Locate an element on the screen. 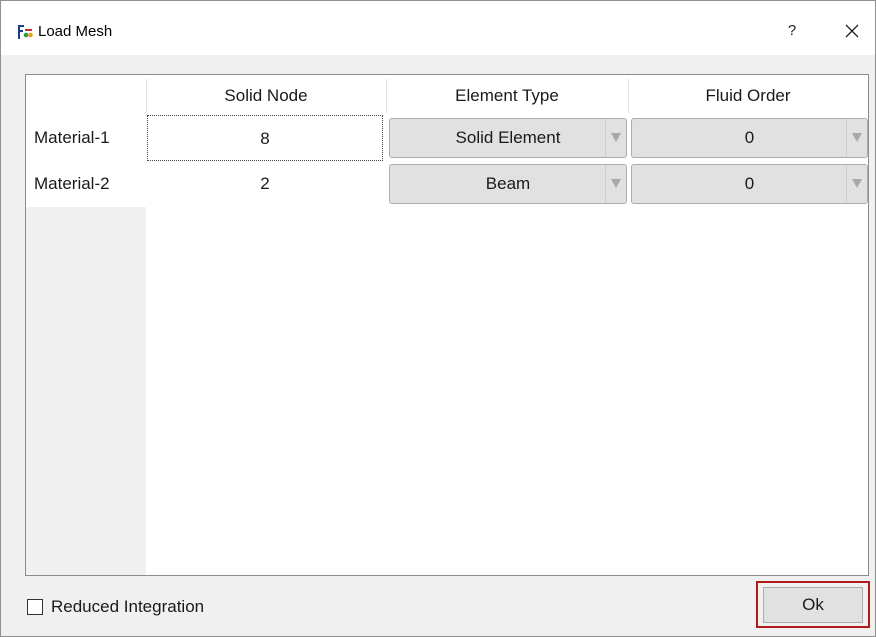  checkbox-icon is located at coordinates (35, 607).